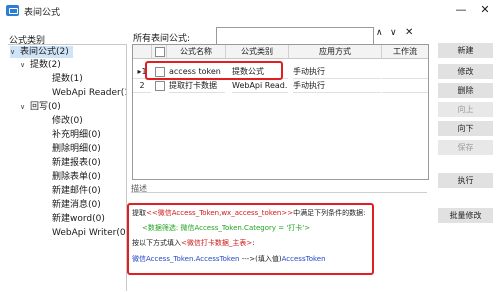 This screenshot has width=499, height=292. Describe the element at coordinates (465, 128) in the screenshot. I see `move-down-button: 向下` at that location.